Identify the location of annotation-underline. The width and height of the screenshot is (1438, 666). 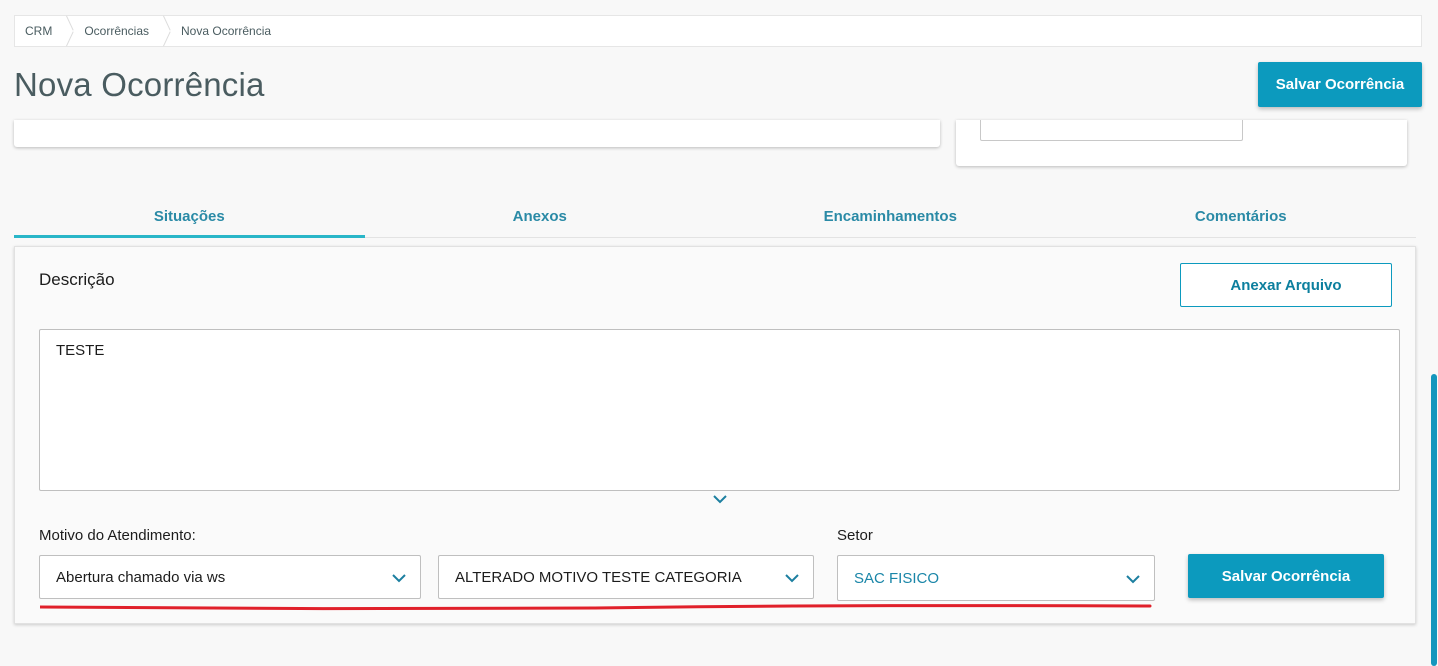
(596, 607).